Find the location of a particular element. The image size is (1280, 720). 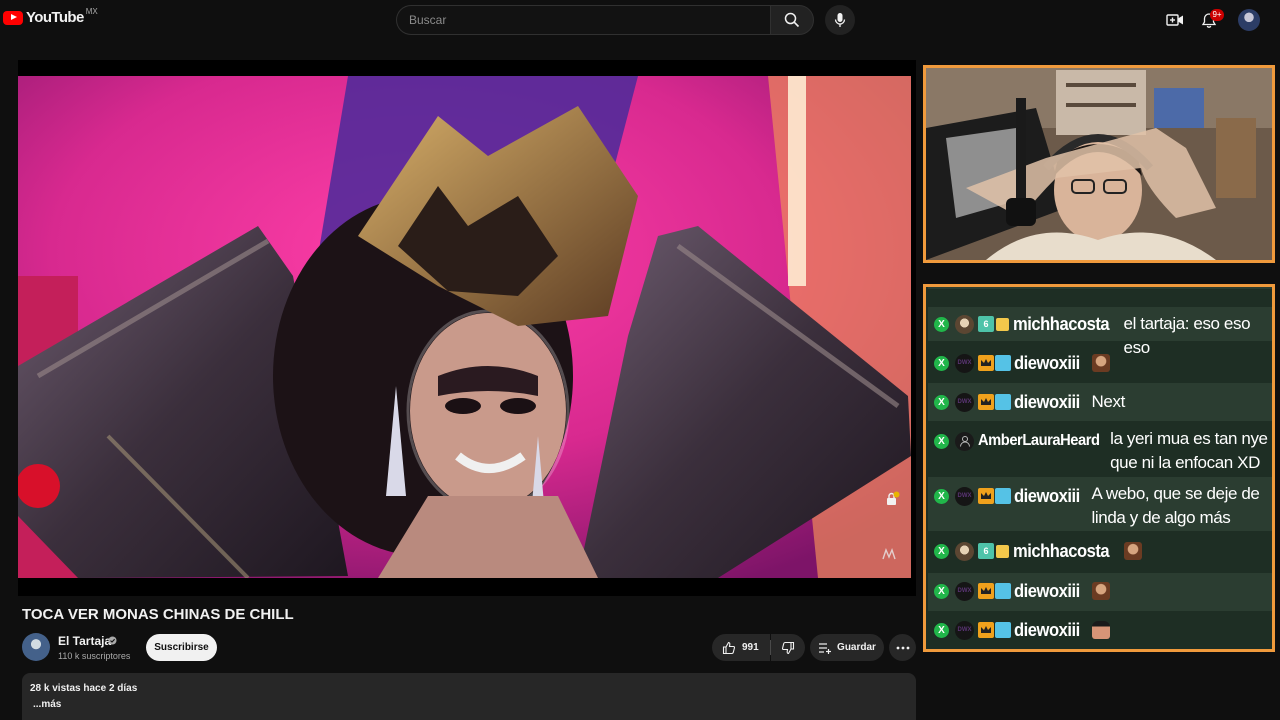

subscriber-count: 110 k suscriptores is located at coordinates (94, 656).